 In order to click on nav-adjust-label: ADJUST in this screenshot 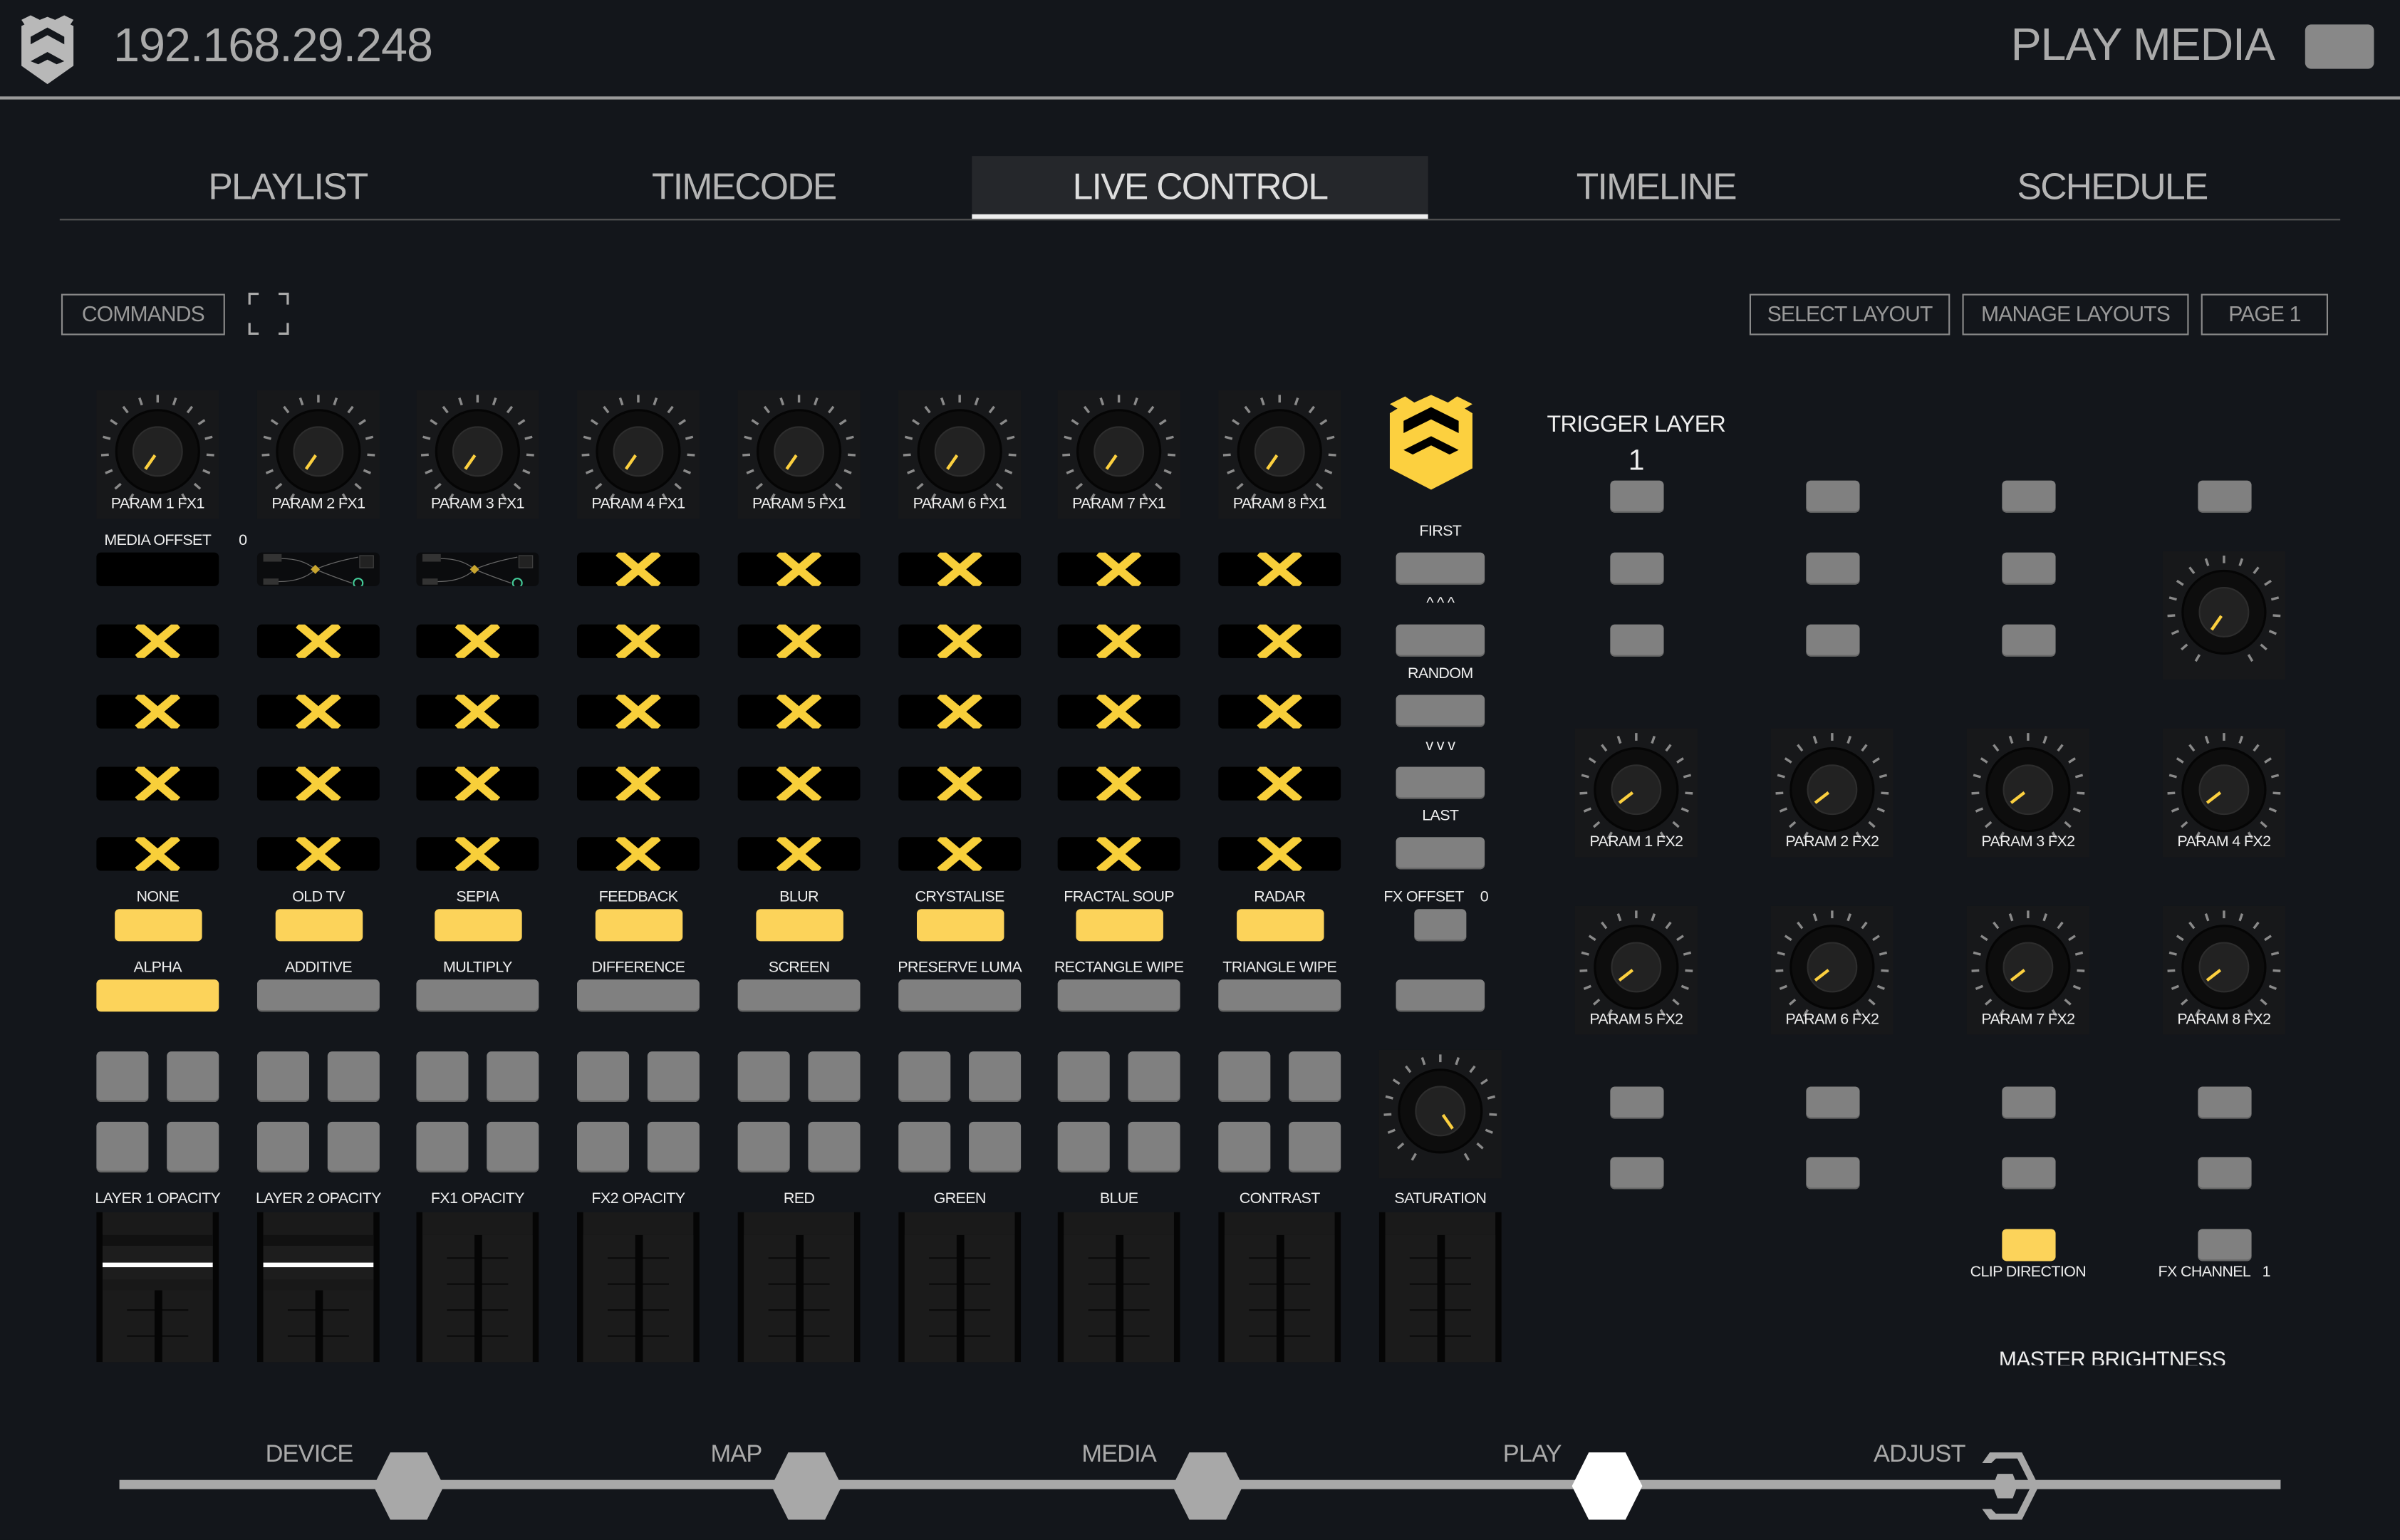, I will do `click(1919, 1455)`.